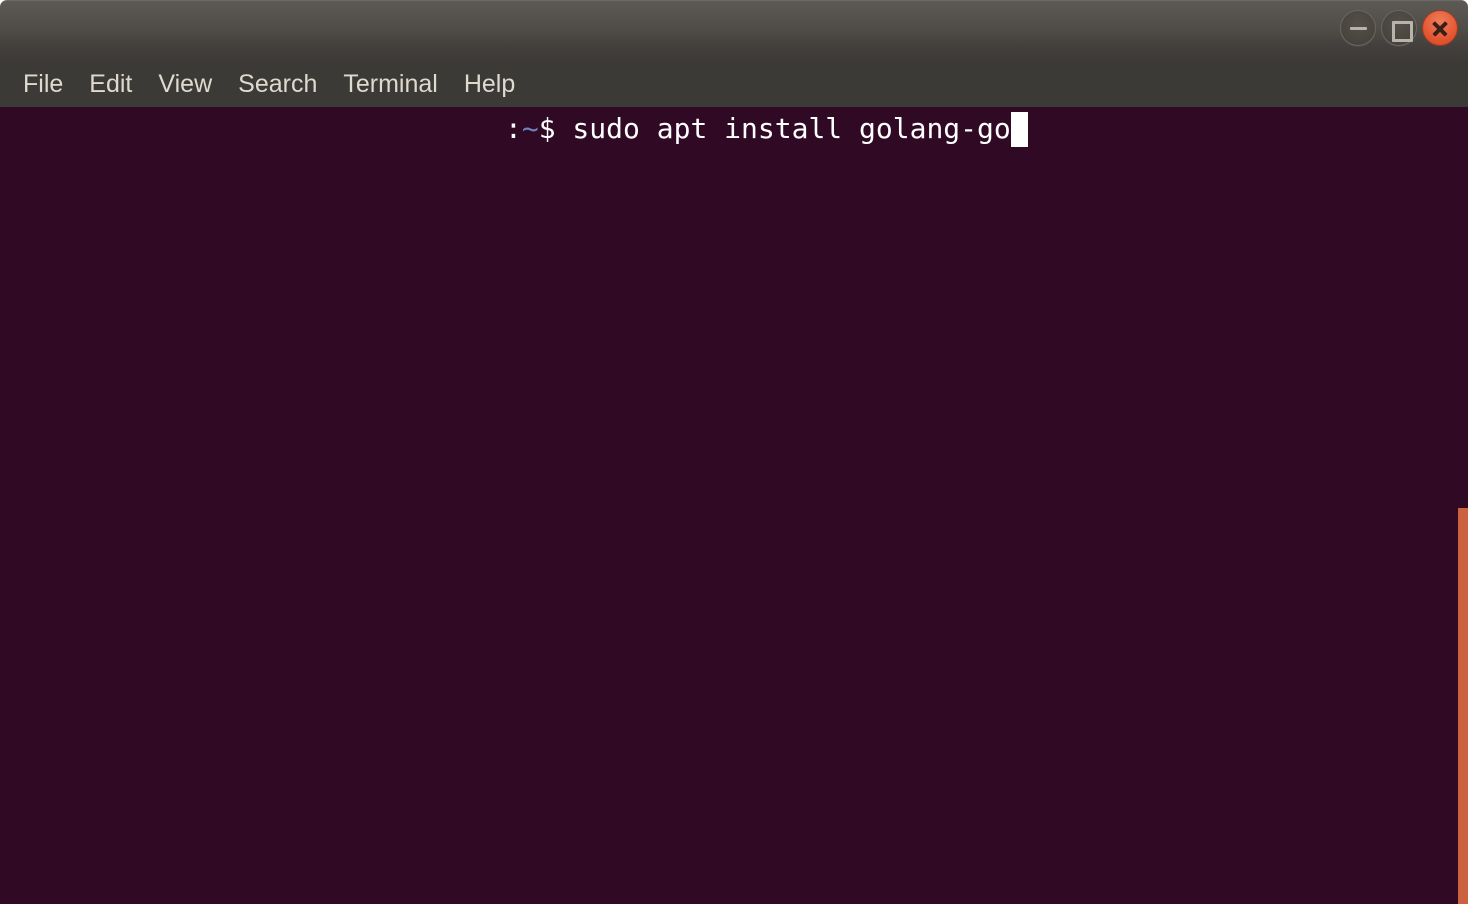 This screenshot has width=1468, height=904. I want to click on menu-bar: File Edit View Search Terminal Help, so click(734, 84).